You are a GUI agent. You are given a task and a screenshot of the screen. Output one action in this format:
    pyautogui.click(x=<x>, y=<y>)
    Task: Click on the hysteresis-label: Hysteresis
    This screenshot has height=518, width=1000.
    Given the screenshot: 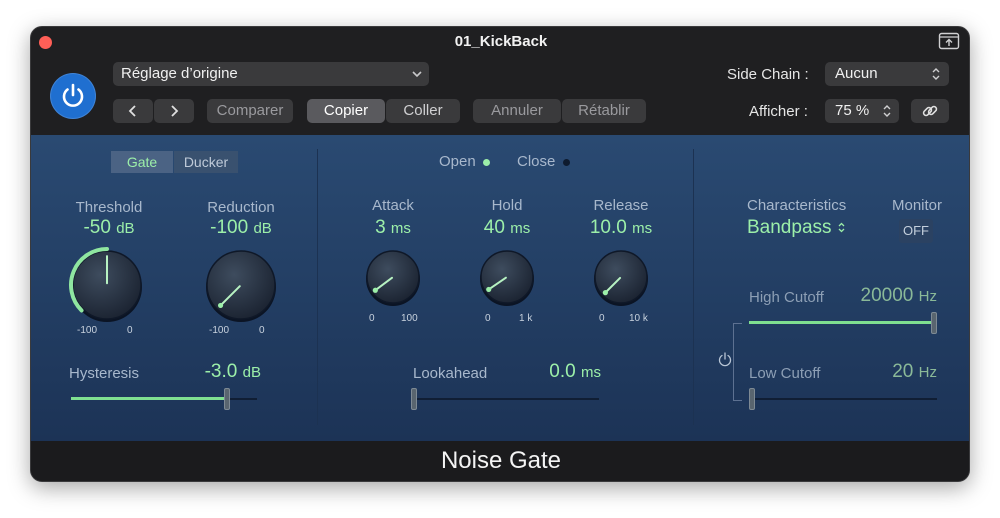 What is the action you would take?
    pyautogui.click(x=104, y=373)
    